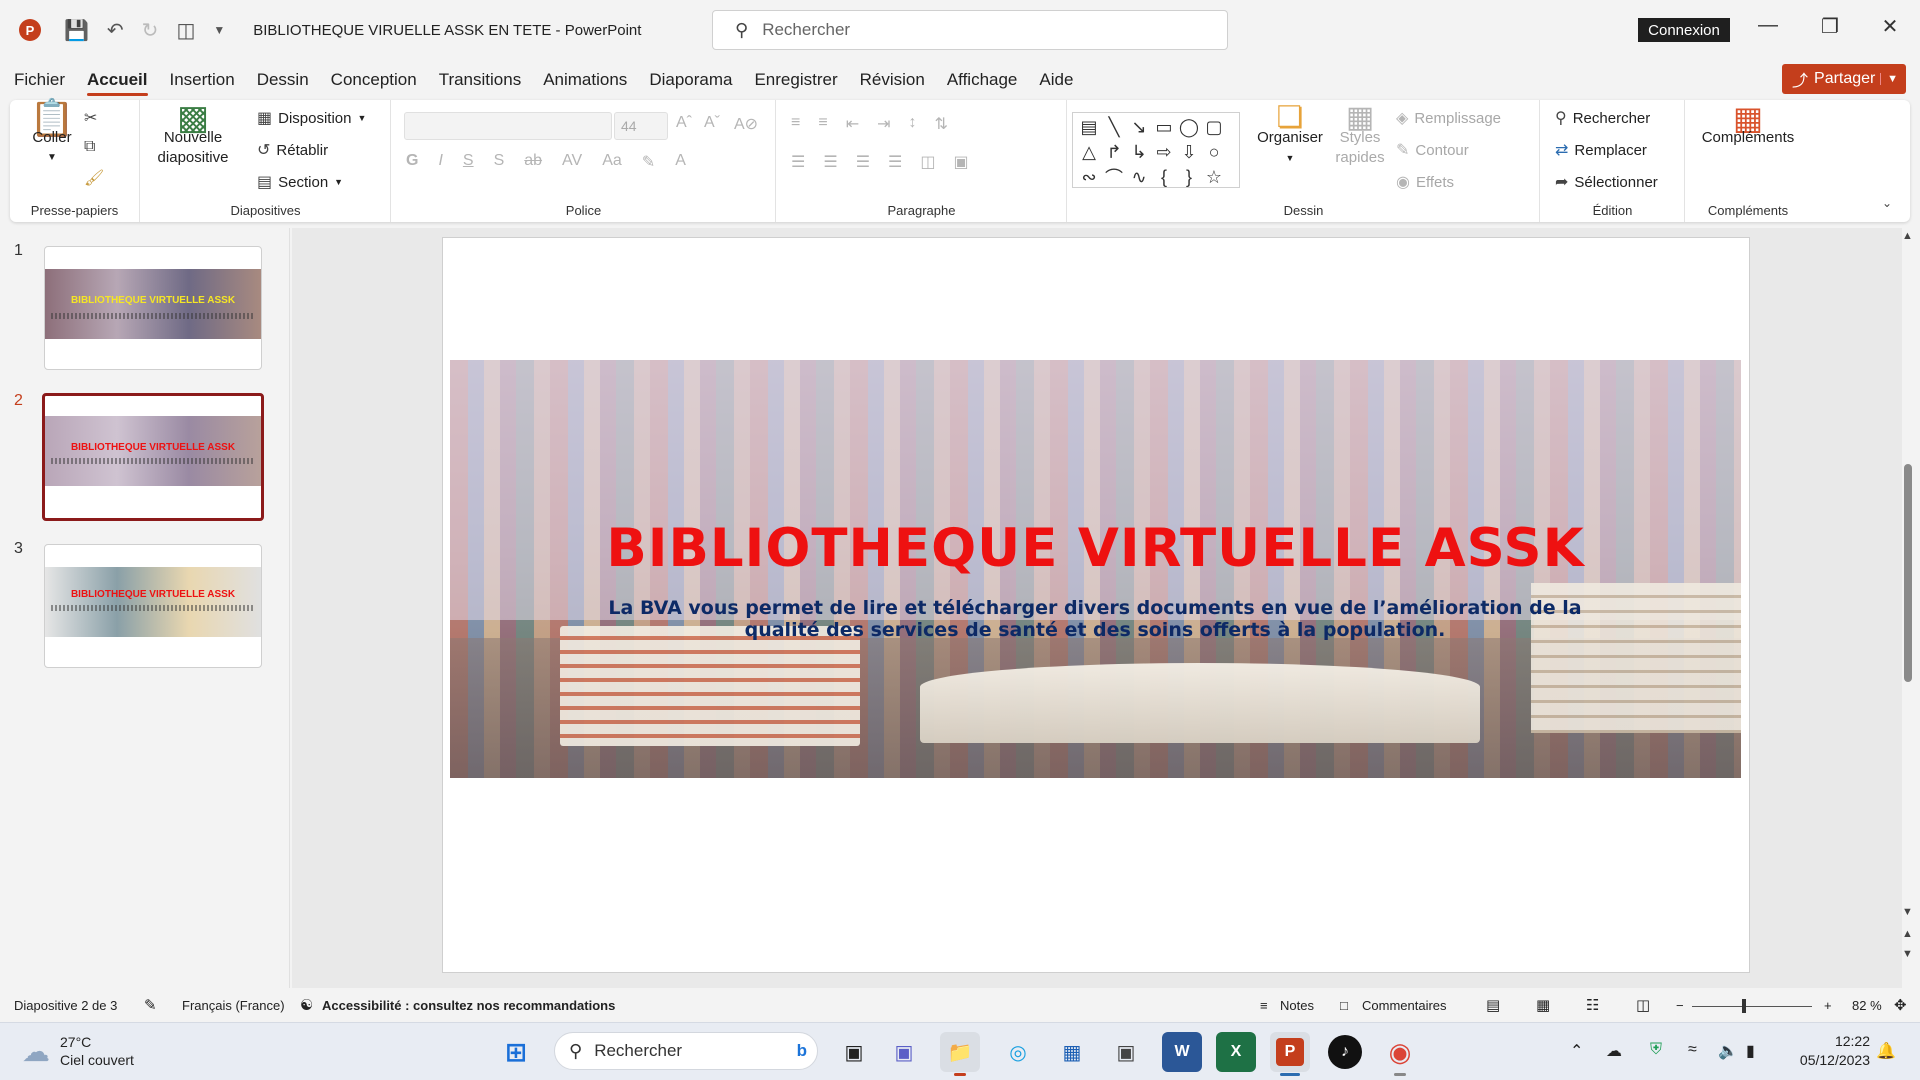  Describe the element at coordinates (1910, 608) in the screenshot. I see `vertical-scrollbar: ▲ ▼ ▲ ▼` at that location.